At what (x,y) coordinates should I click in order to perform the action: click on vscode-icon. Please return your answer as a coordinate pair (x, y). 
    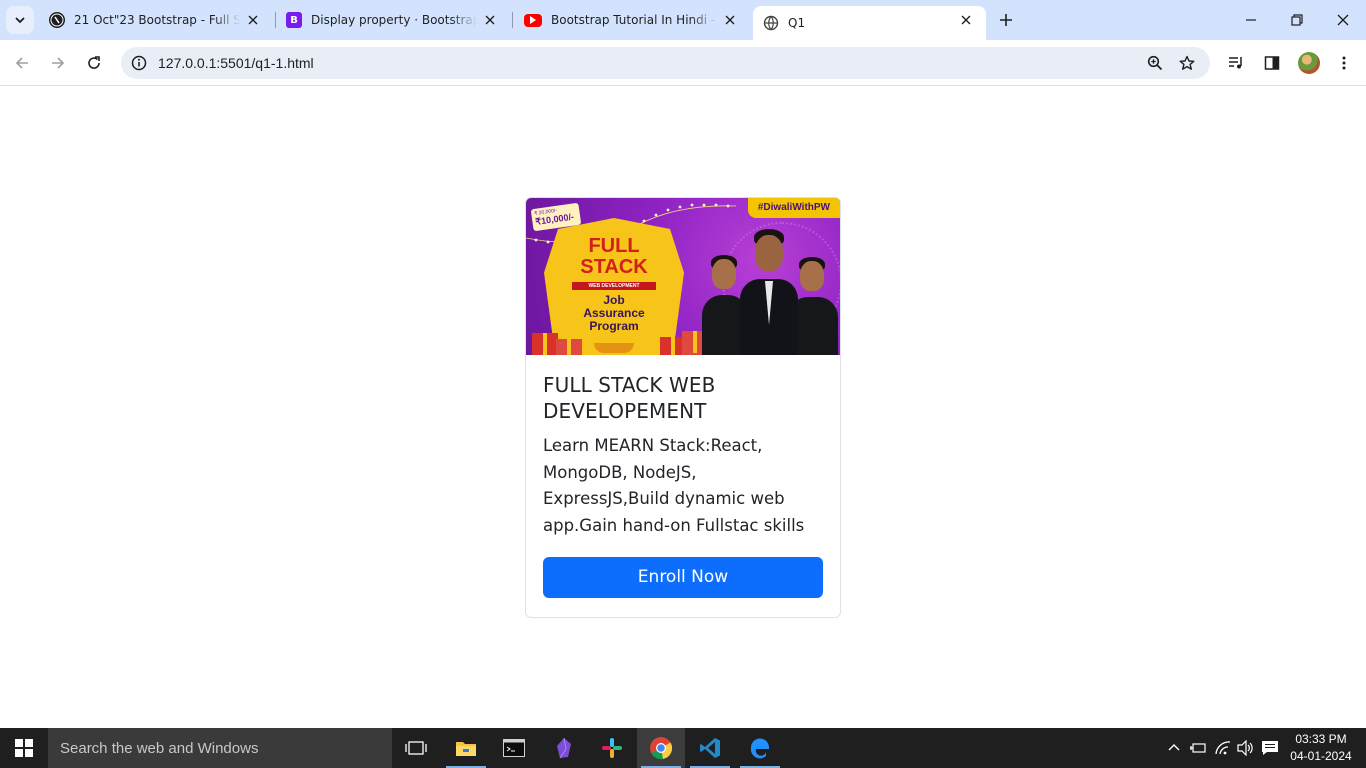
    Looking at the image, I should click on (710, 748).